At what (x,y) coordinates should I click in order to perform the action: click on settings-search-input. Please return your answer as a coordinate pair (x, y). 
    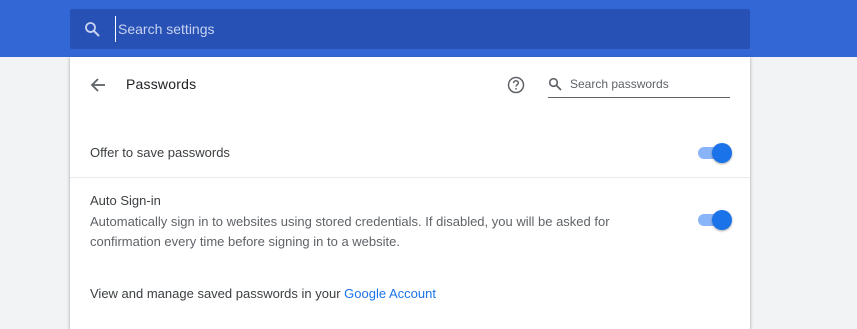
    Looking at the image, I should click on (417, 29).